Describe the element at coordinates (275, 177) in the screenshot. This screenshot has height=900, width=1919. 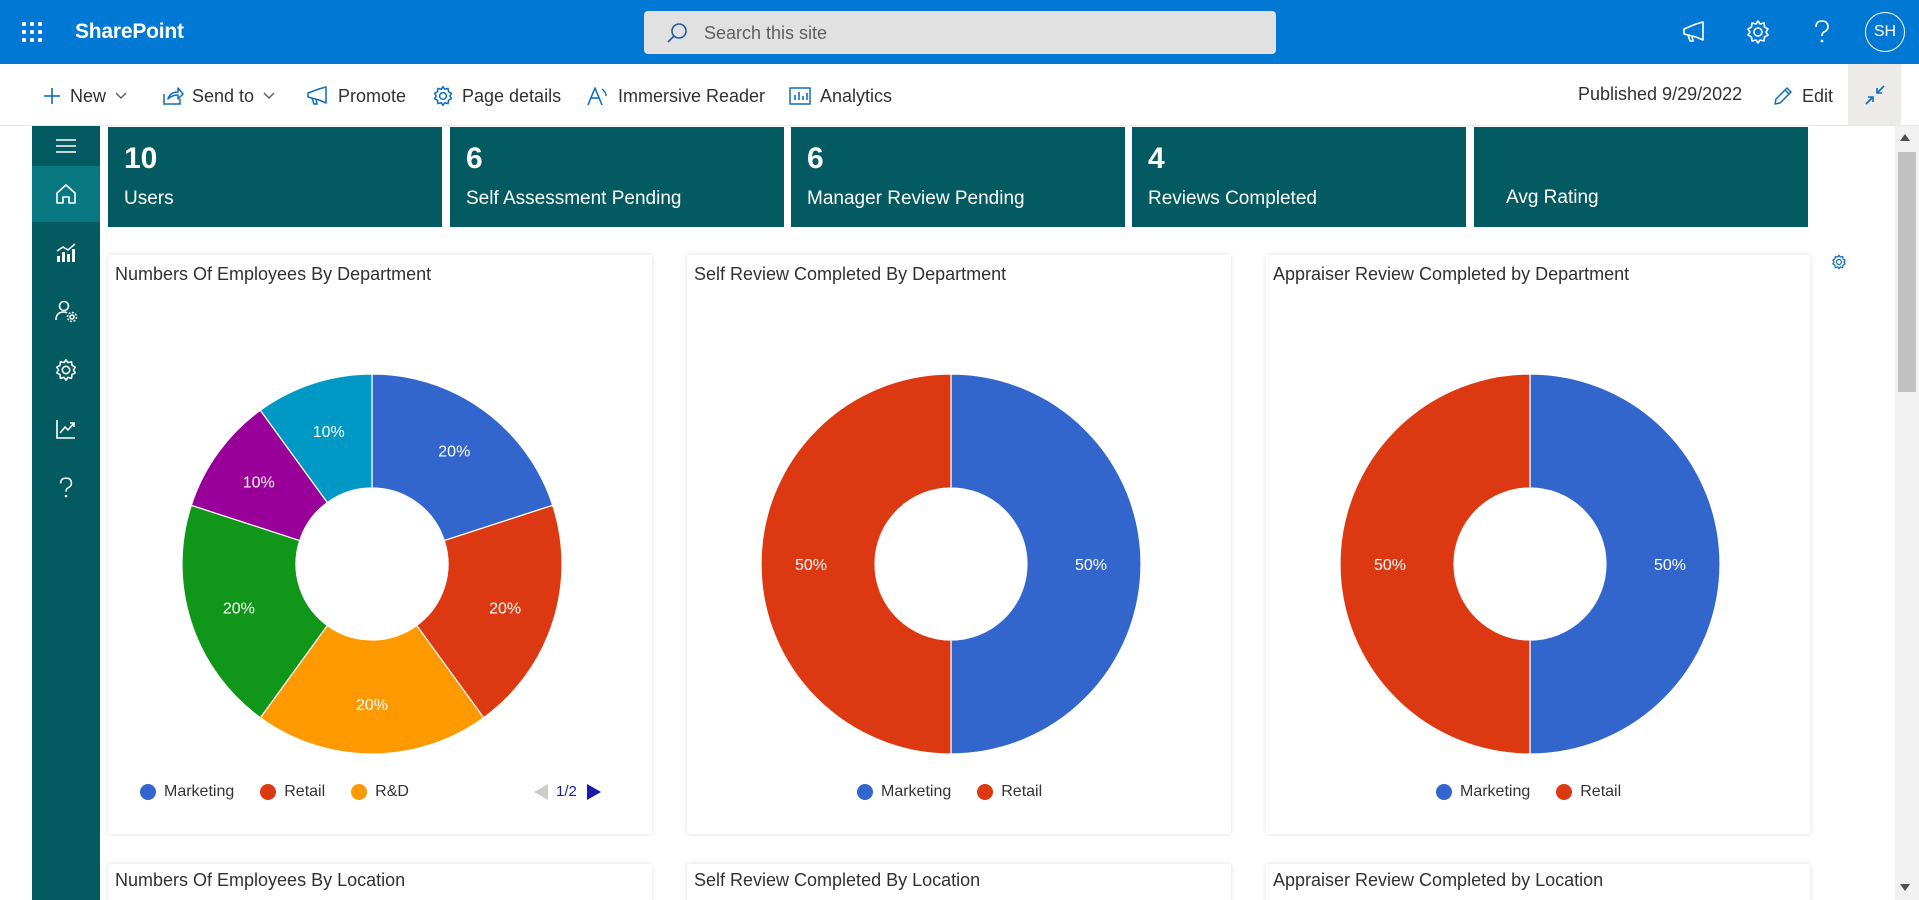
I see `tile-users: 10 Users` at that location.